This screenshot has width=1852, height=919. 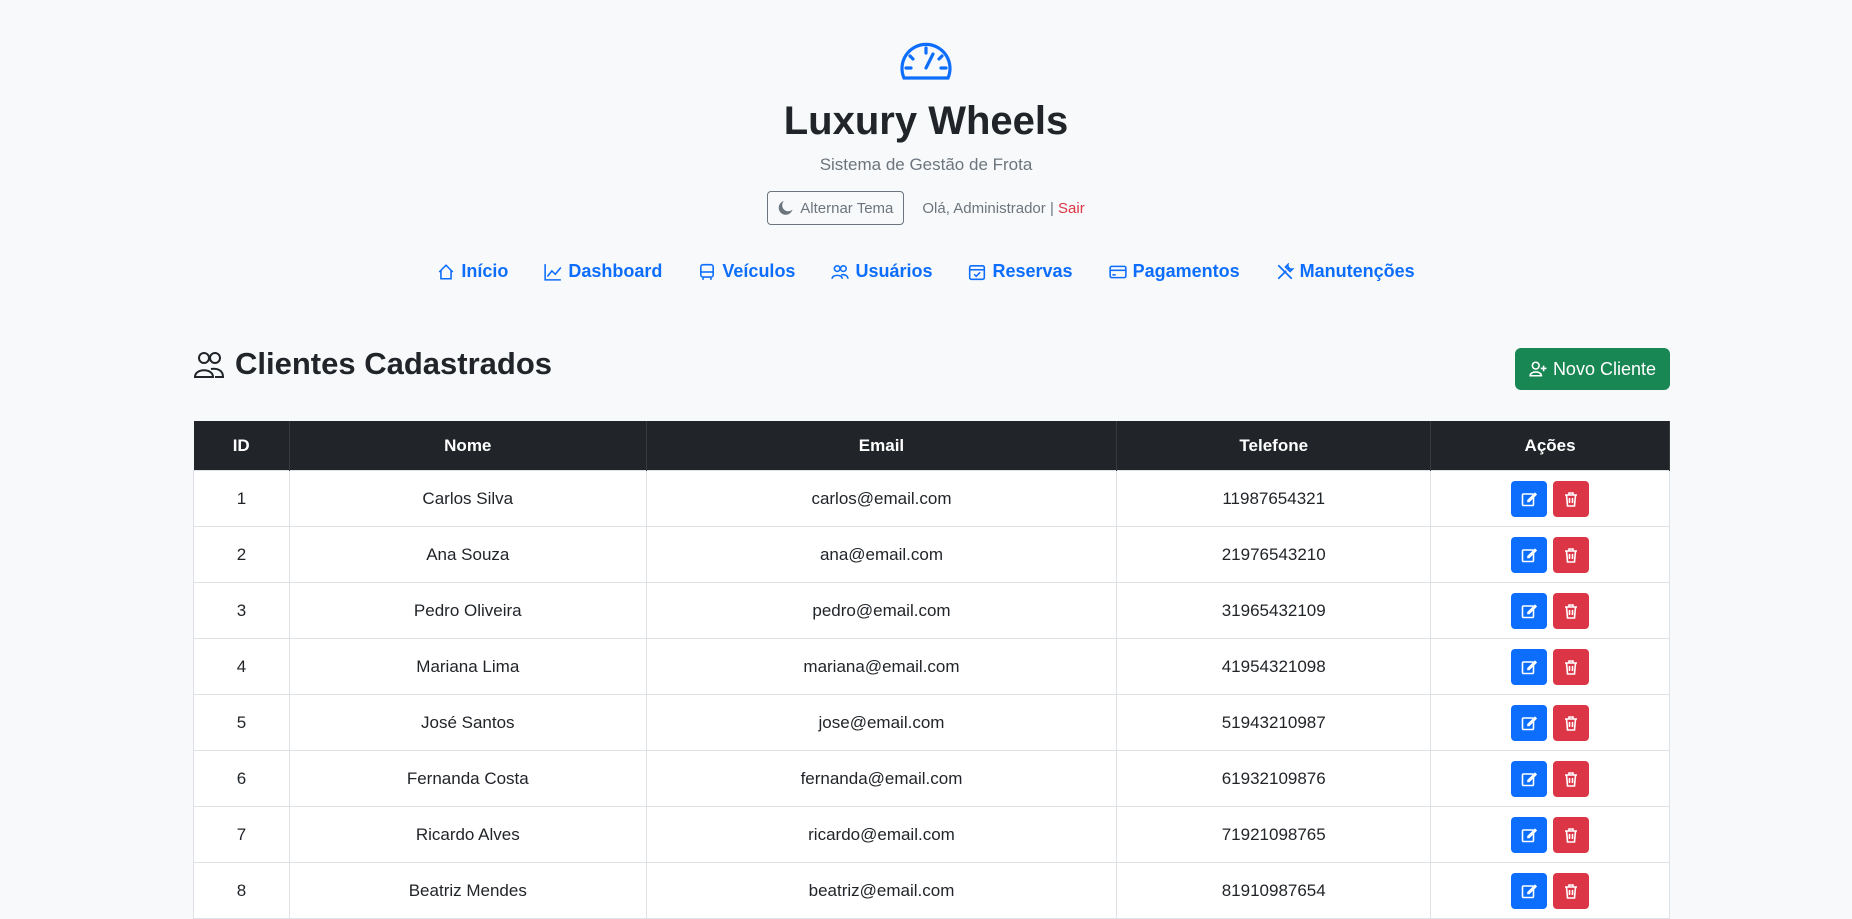 What do you see at coordinates (241, 778) in the screenshot?
I see `cell-id: 6` at bounding box center [241, 778].